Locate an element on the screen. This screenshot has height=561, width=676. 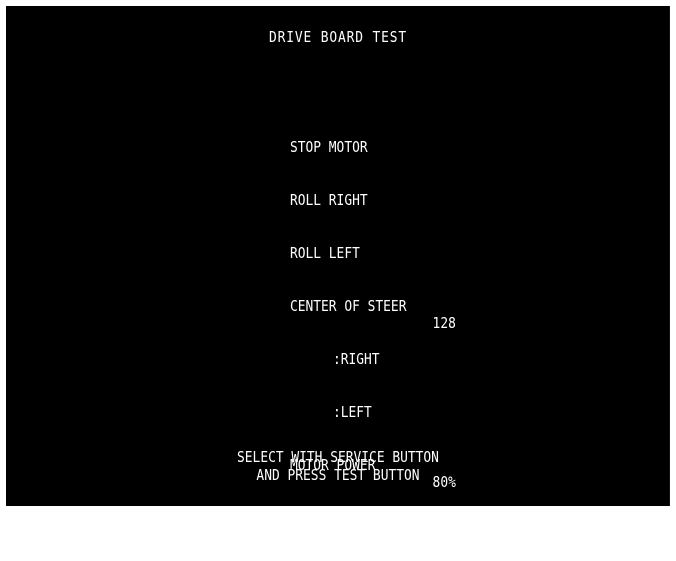
instruction-line-2: AND PRESS TEST BUTTON is located at coordinates (338, 475).